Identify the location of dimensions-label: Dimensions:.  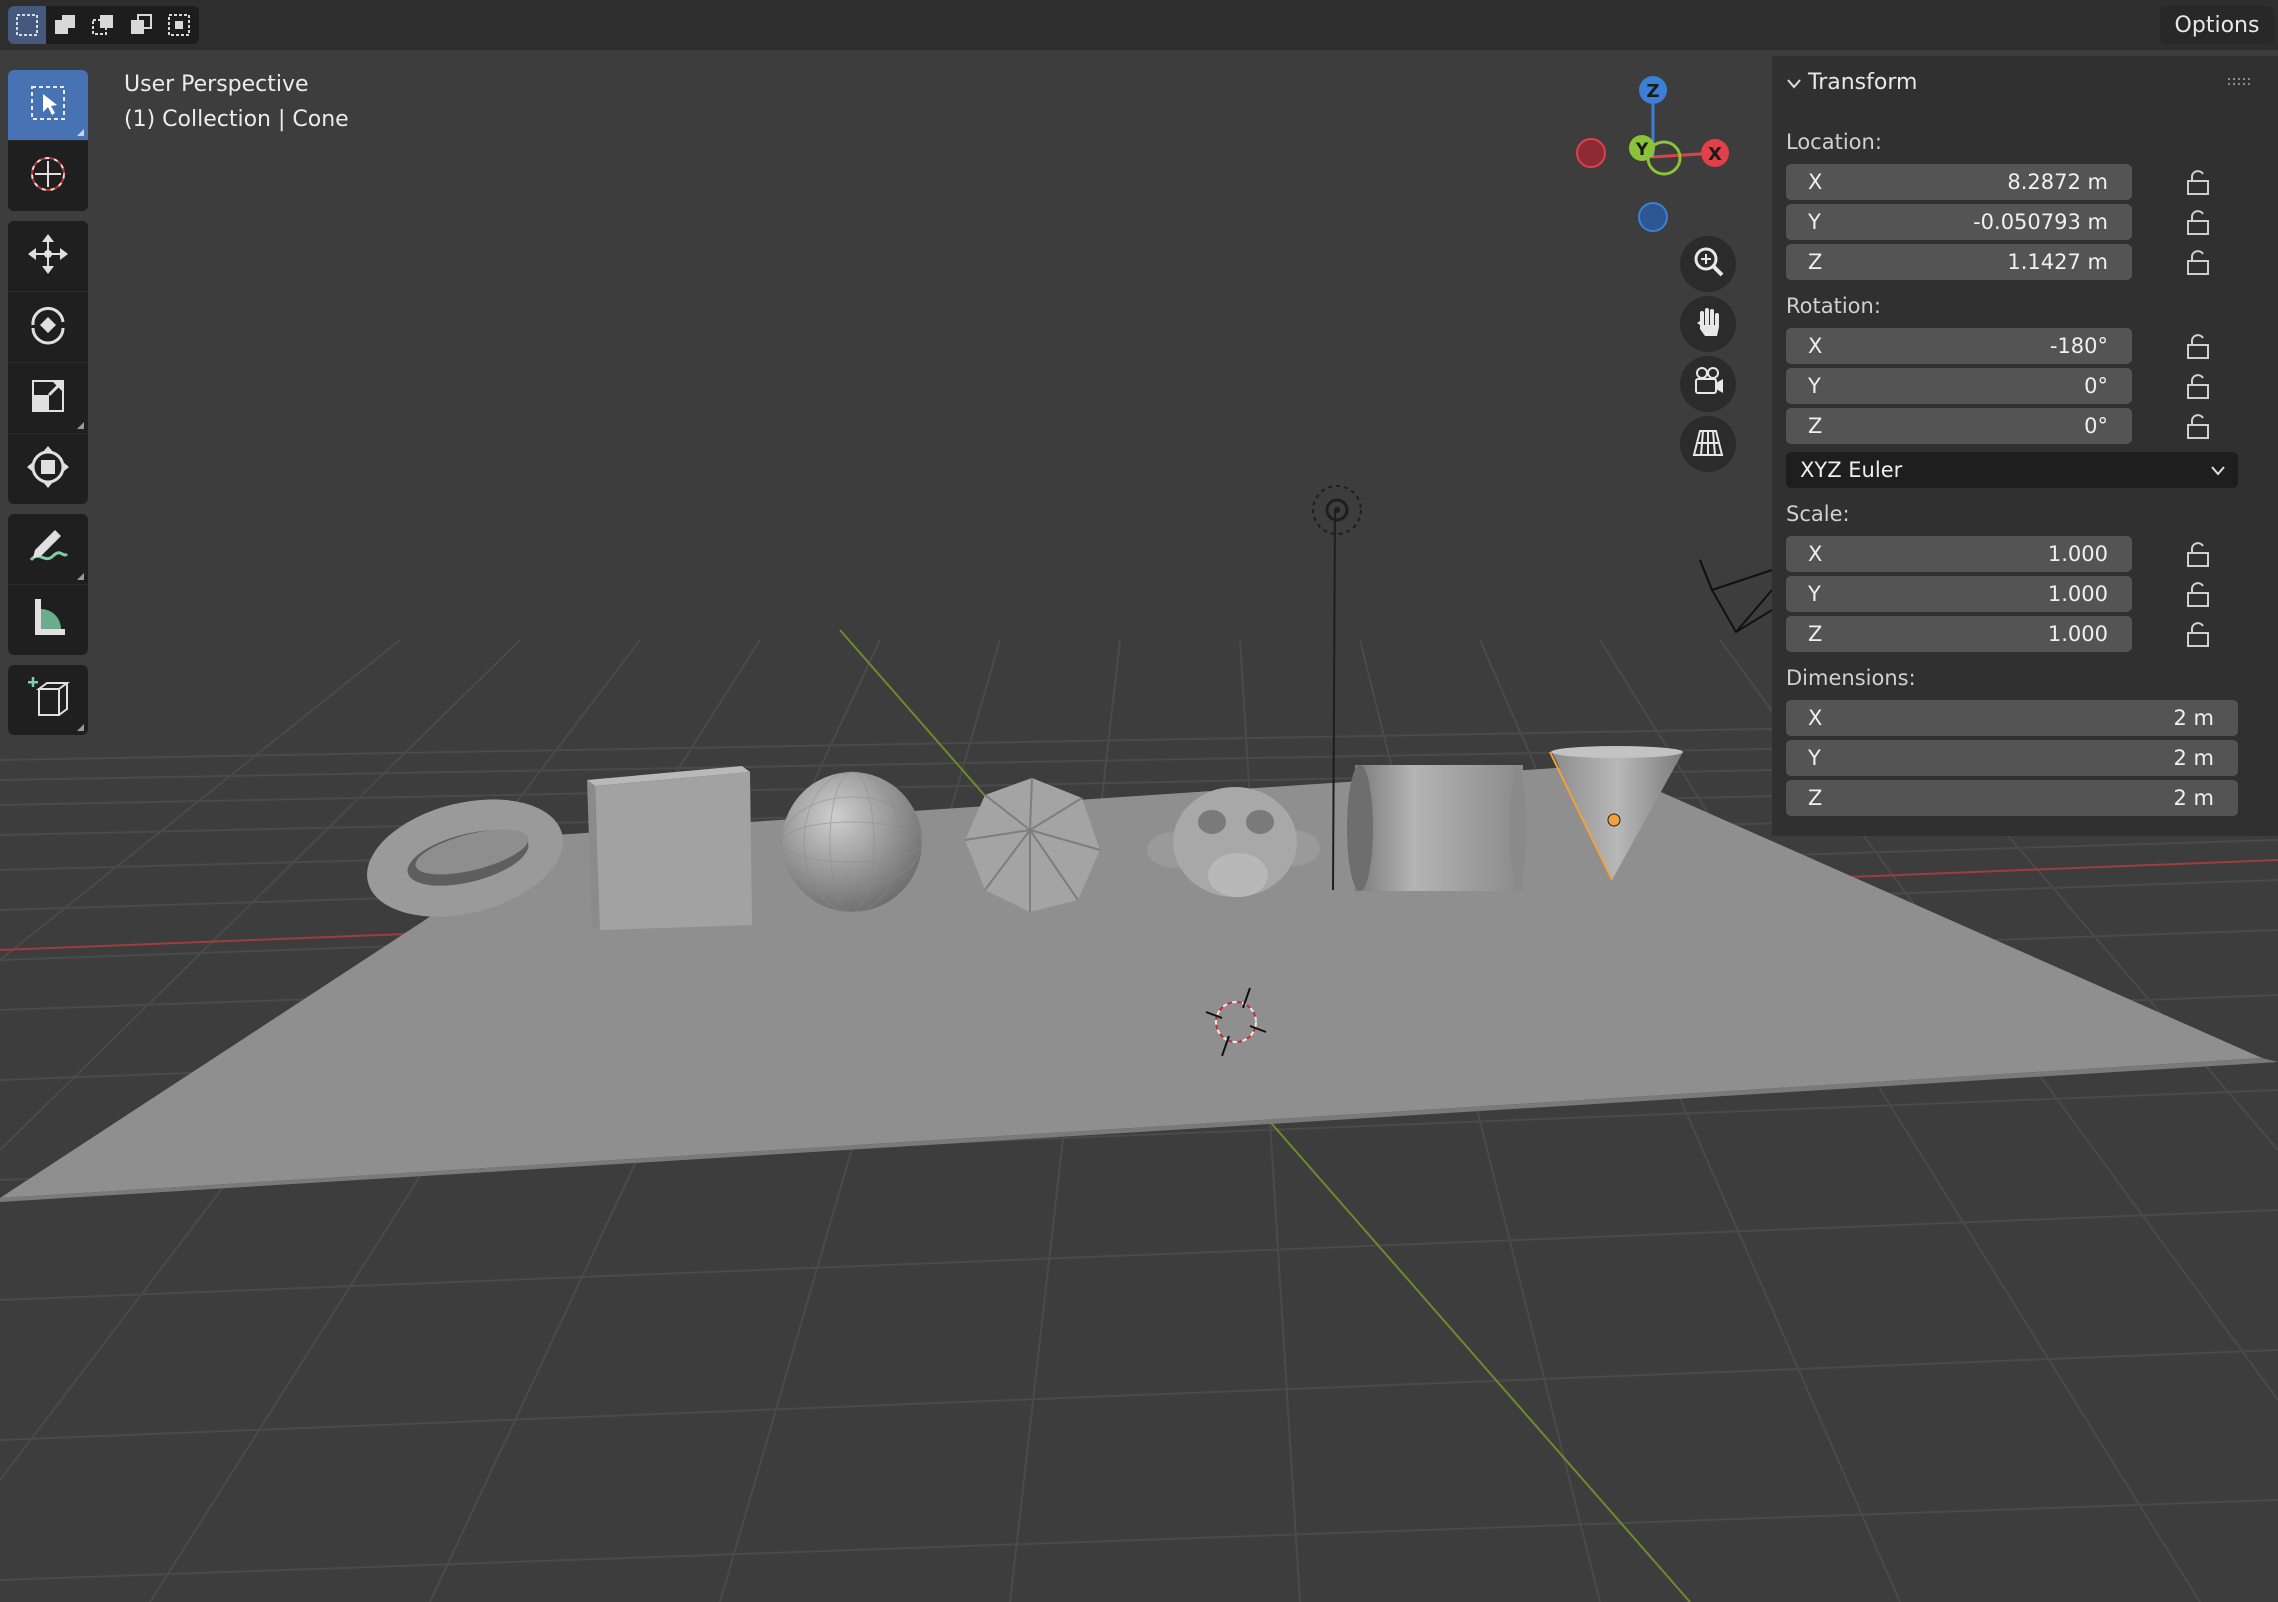
(1851, 678).